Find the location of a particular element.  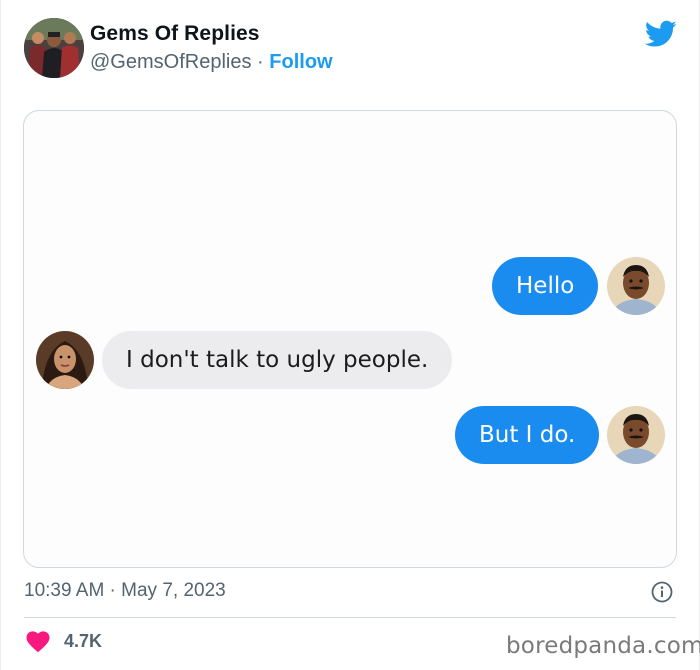

author-handle: @GemsOfReplies is located at coordinates (170, 62).